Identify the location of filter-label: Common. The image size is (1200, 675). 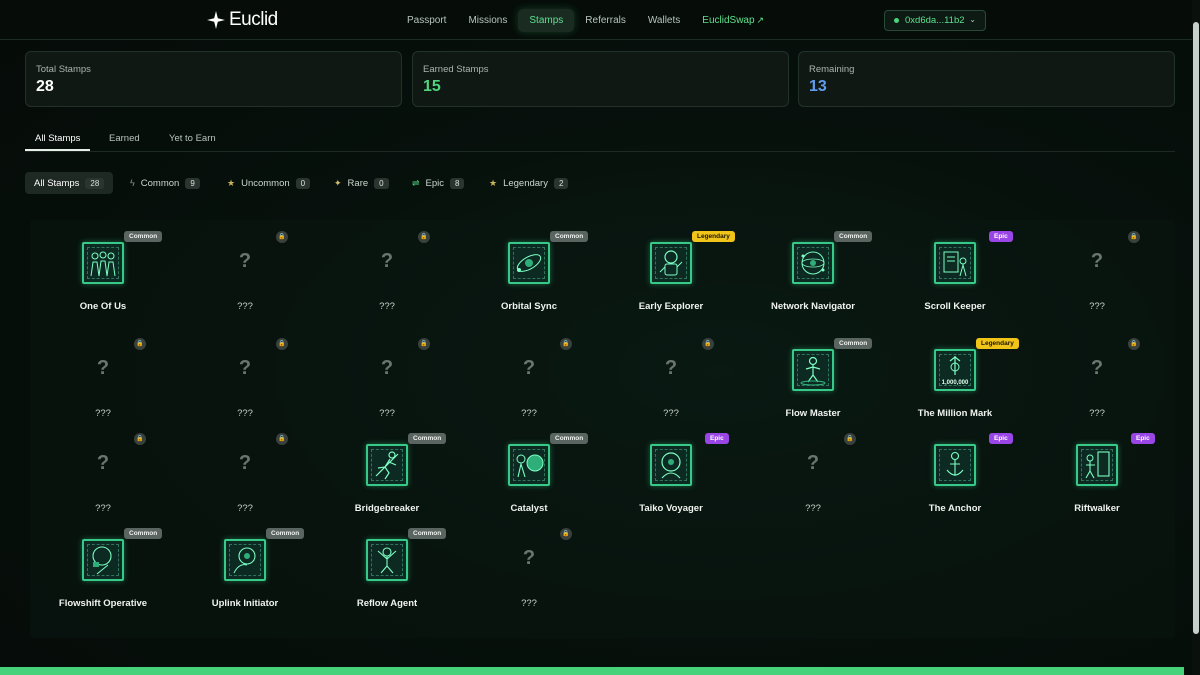
(160, 183).